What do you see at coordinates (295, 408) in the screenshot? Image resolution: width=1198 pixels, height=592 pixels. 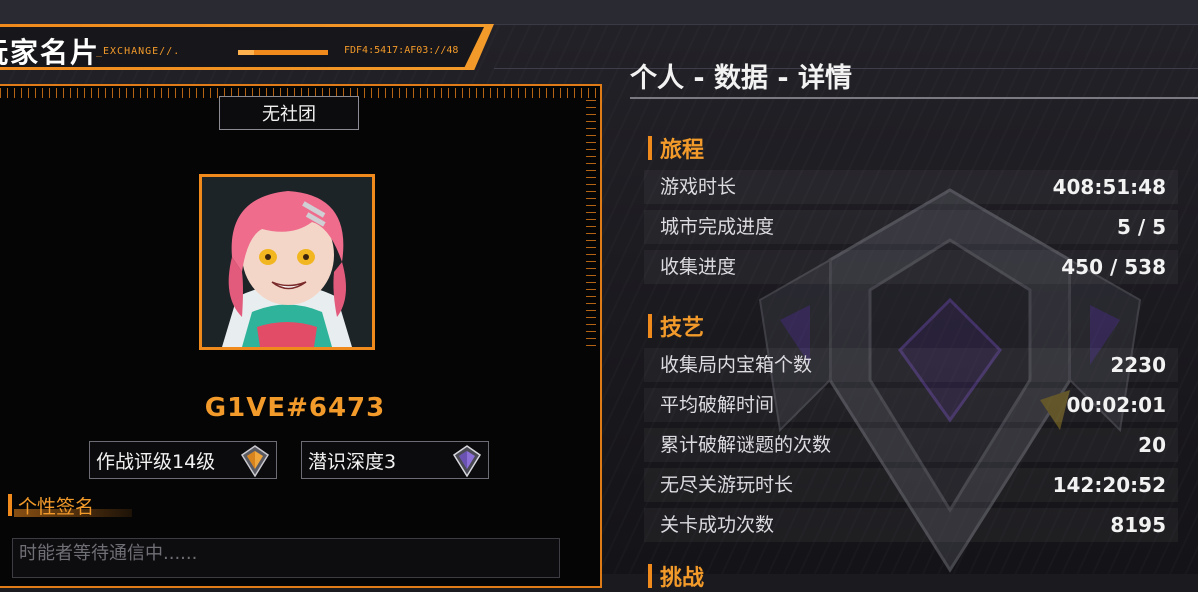 I see `player-name: G1VE#6473` at bounding box center [295, 408].